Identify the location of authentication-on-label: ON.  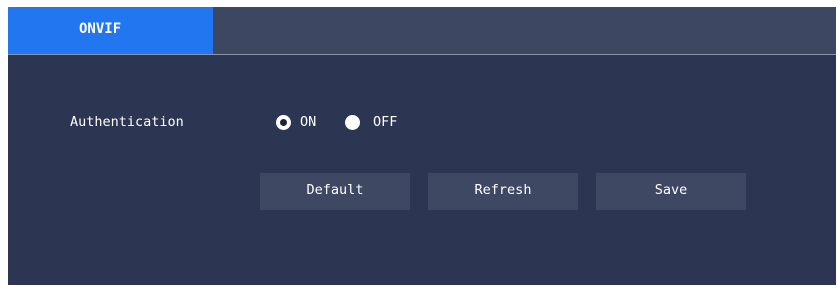
(308, 122).